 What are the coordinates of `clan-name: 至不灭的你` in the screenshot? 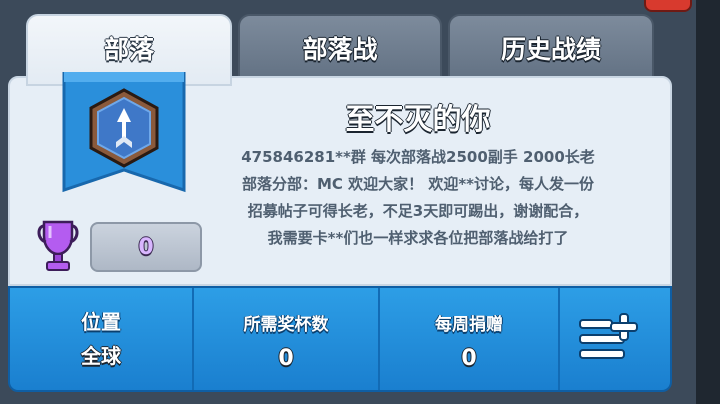 It's located at (418, 119).